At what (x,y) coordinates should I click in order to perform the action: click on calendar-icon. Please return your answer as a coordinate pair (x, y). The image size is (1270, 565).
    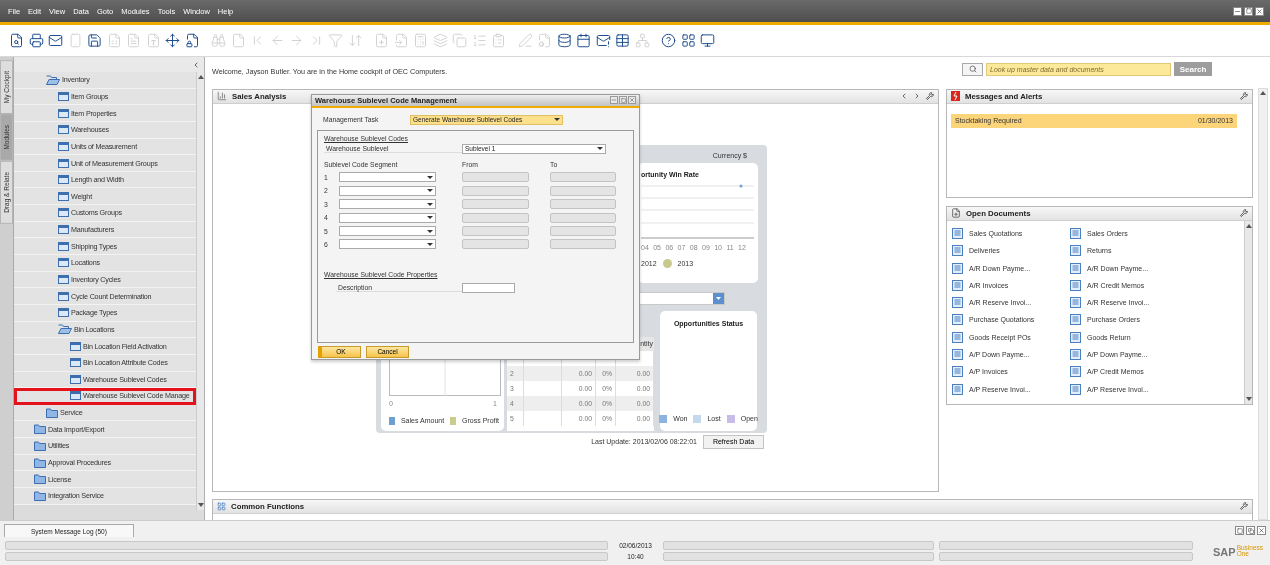
    Looking at the image, I should click on (584, 40).